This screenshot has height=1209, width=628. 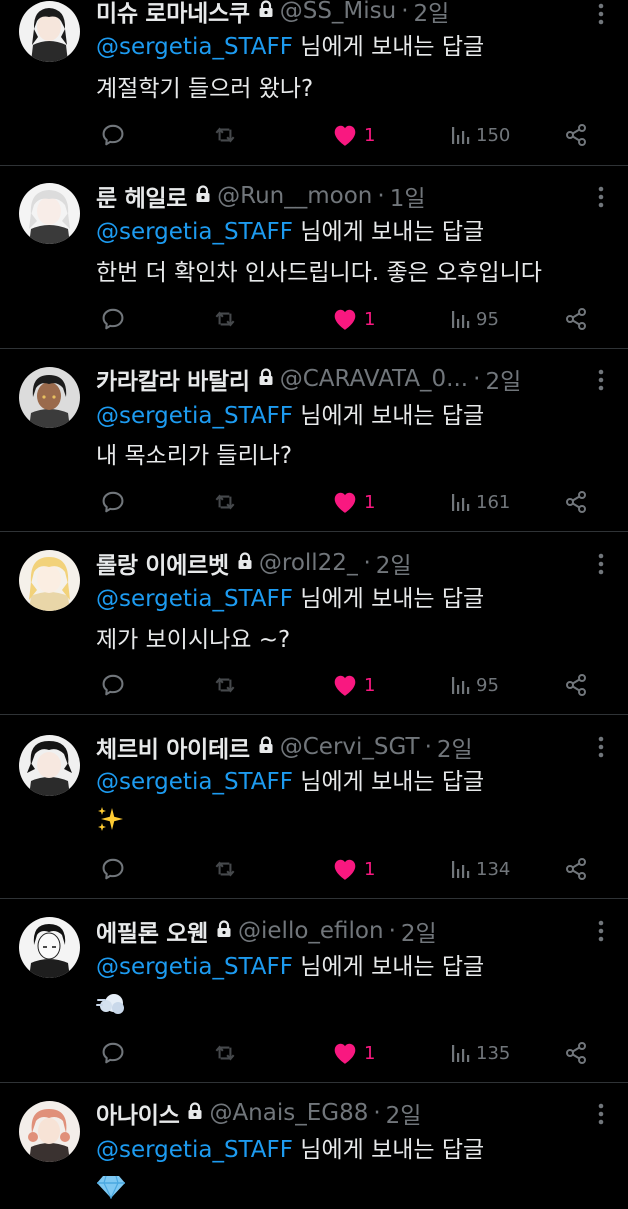 I want to click on reply-icon, so click(x=113, y=1053).